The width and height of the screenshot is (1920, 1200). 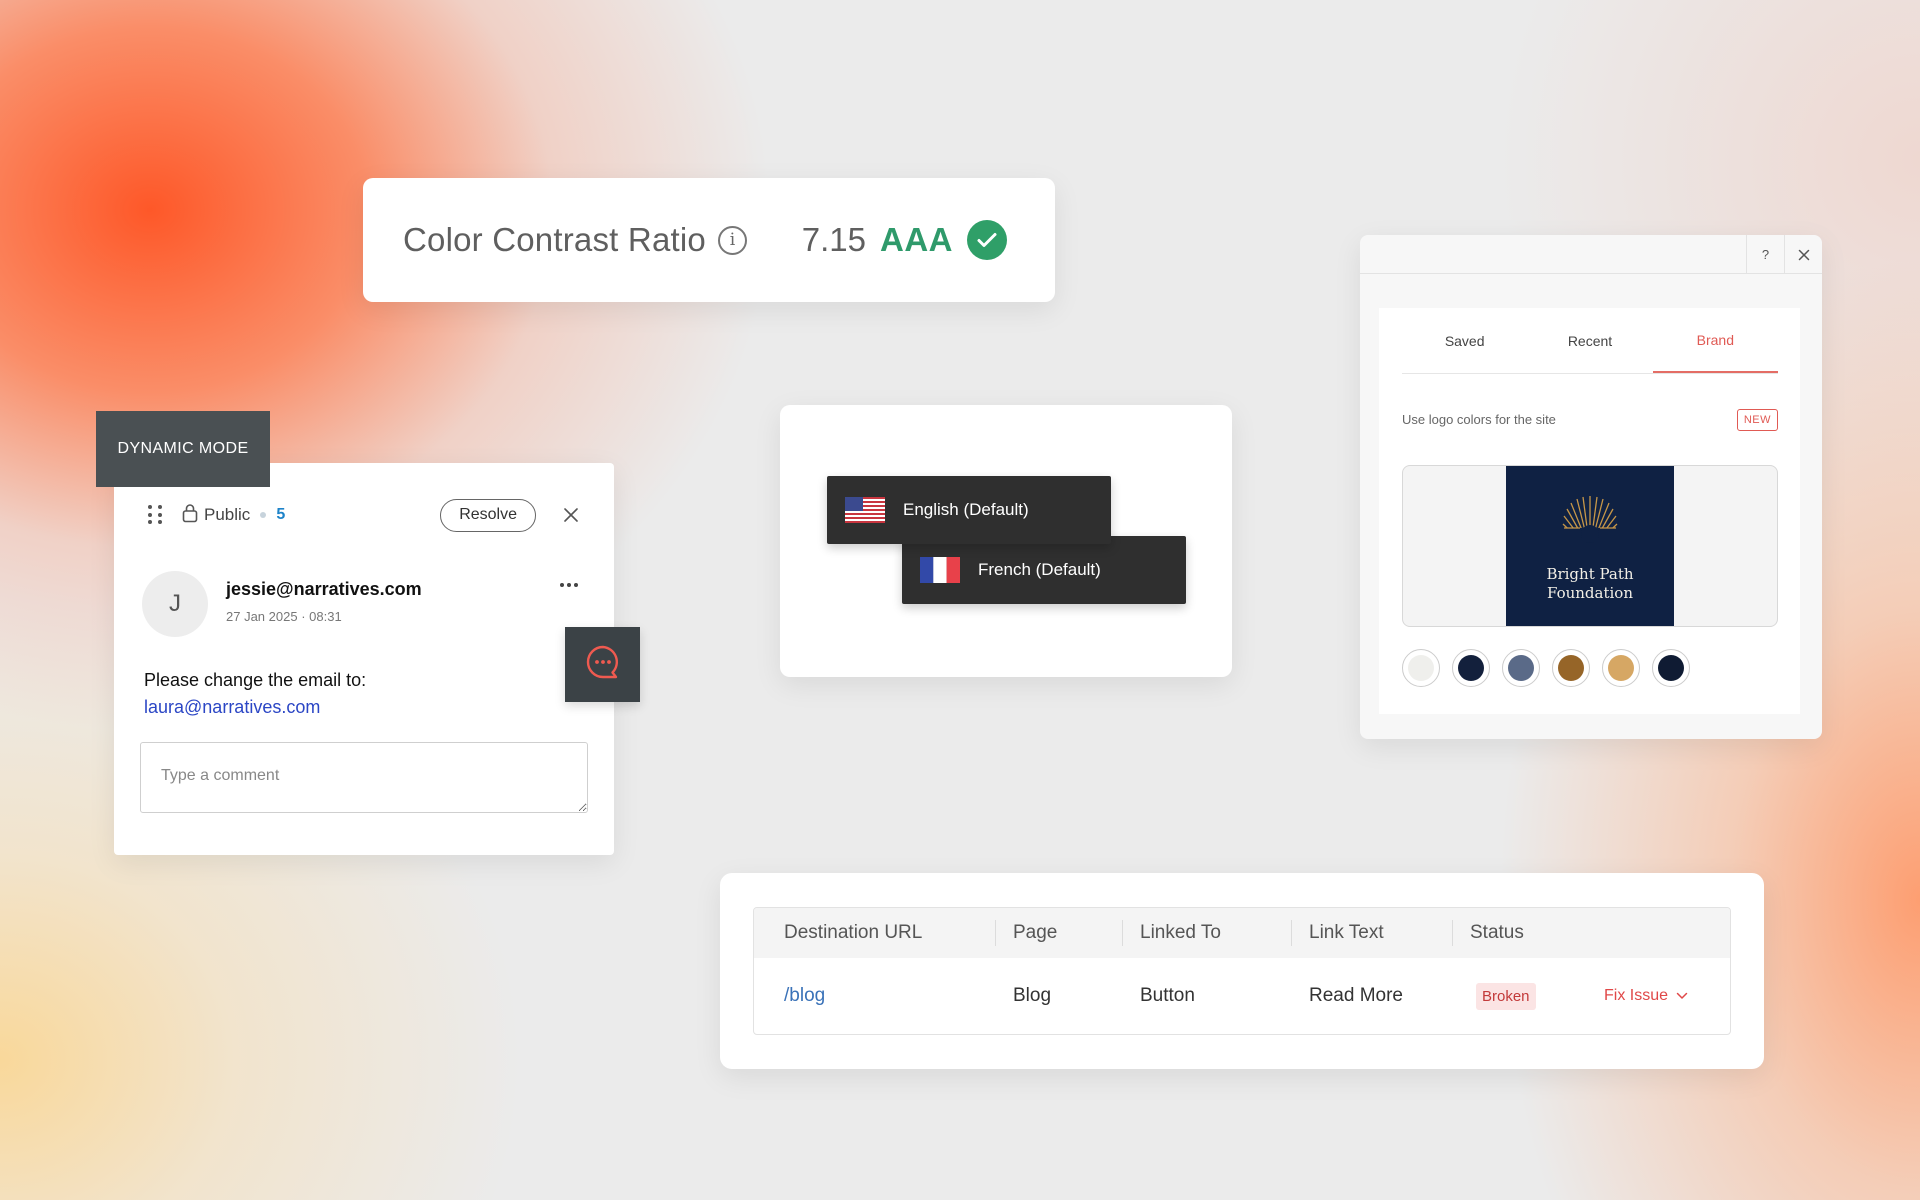 I want to click on contrast-ratio-value: 7.15, so click(x=833, y=239).